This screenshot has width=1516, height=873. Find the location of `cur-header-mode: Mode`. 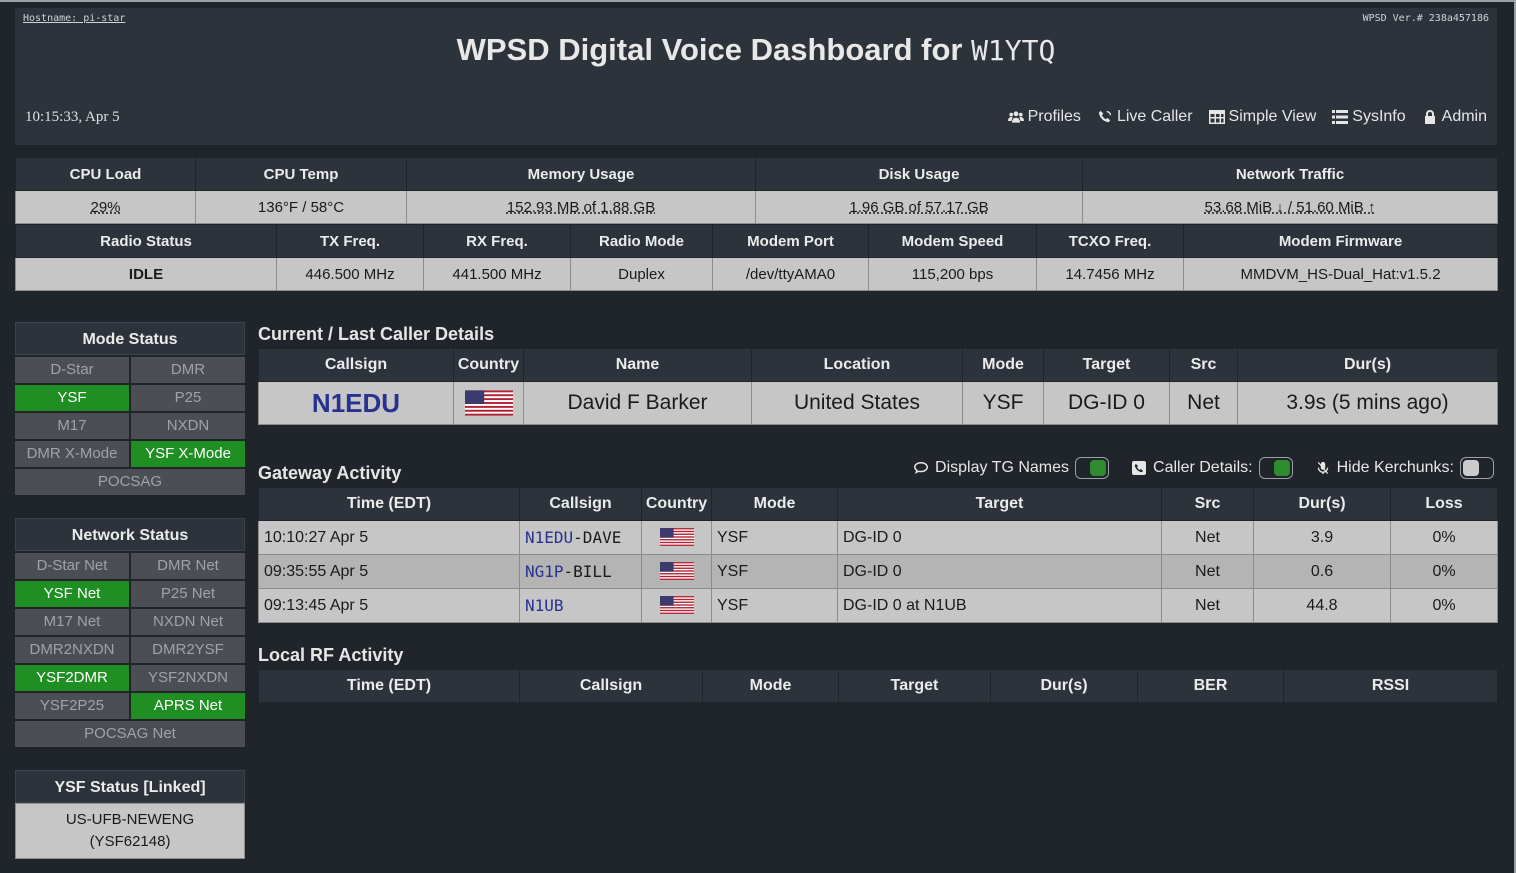

cur-header-mode: Mode is located at coordinates (1003, 365).